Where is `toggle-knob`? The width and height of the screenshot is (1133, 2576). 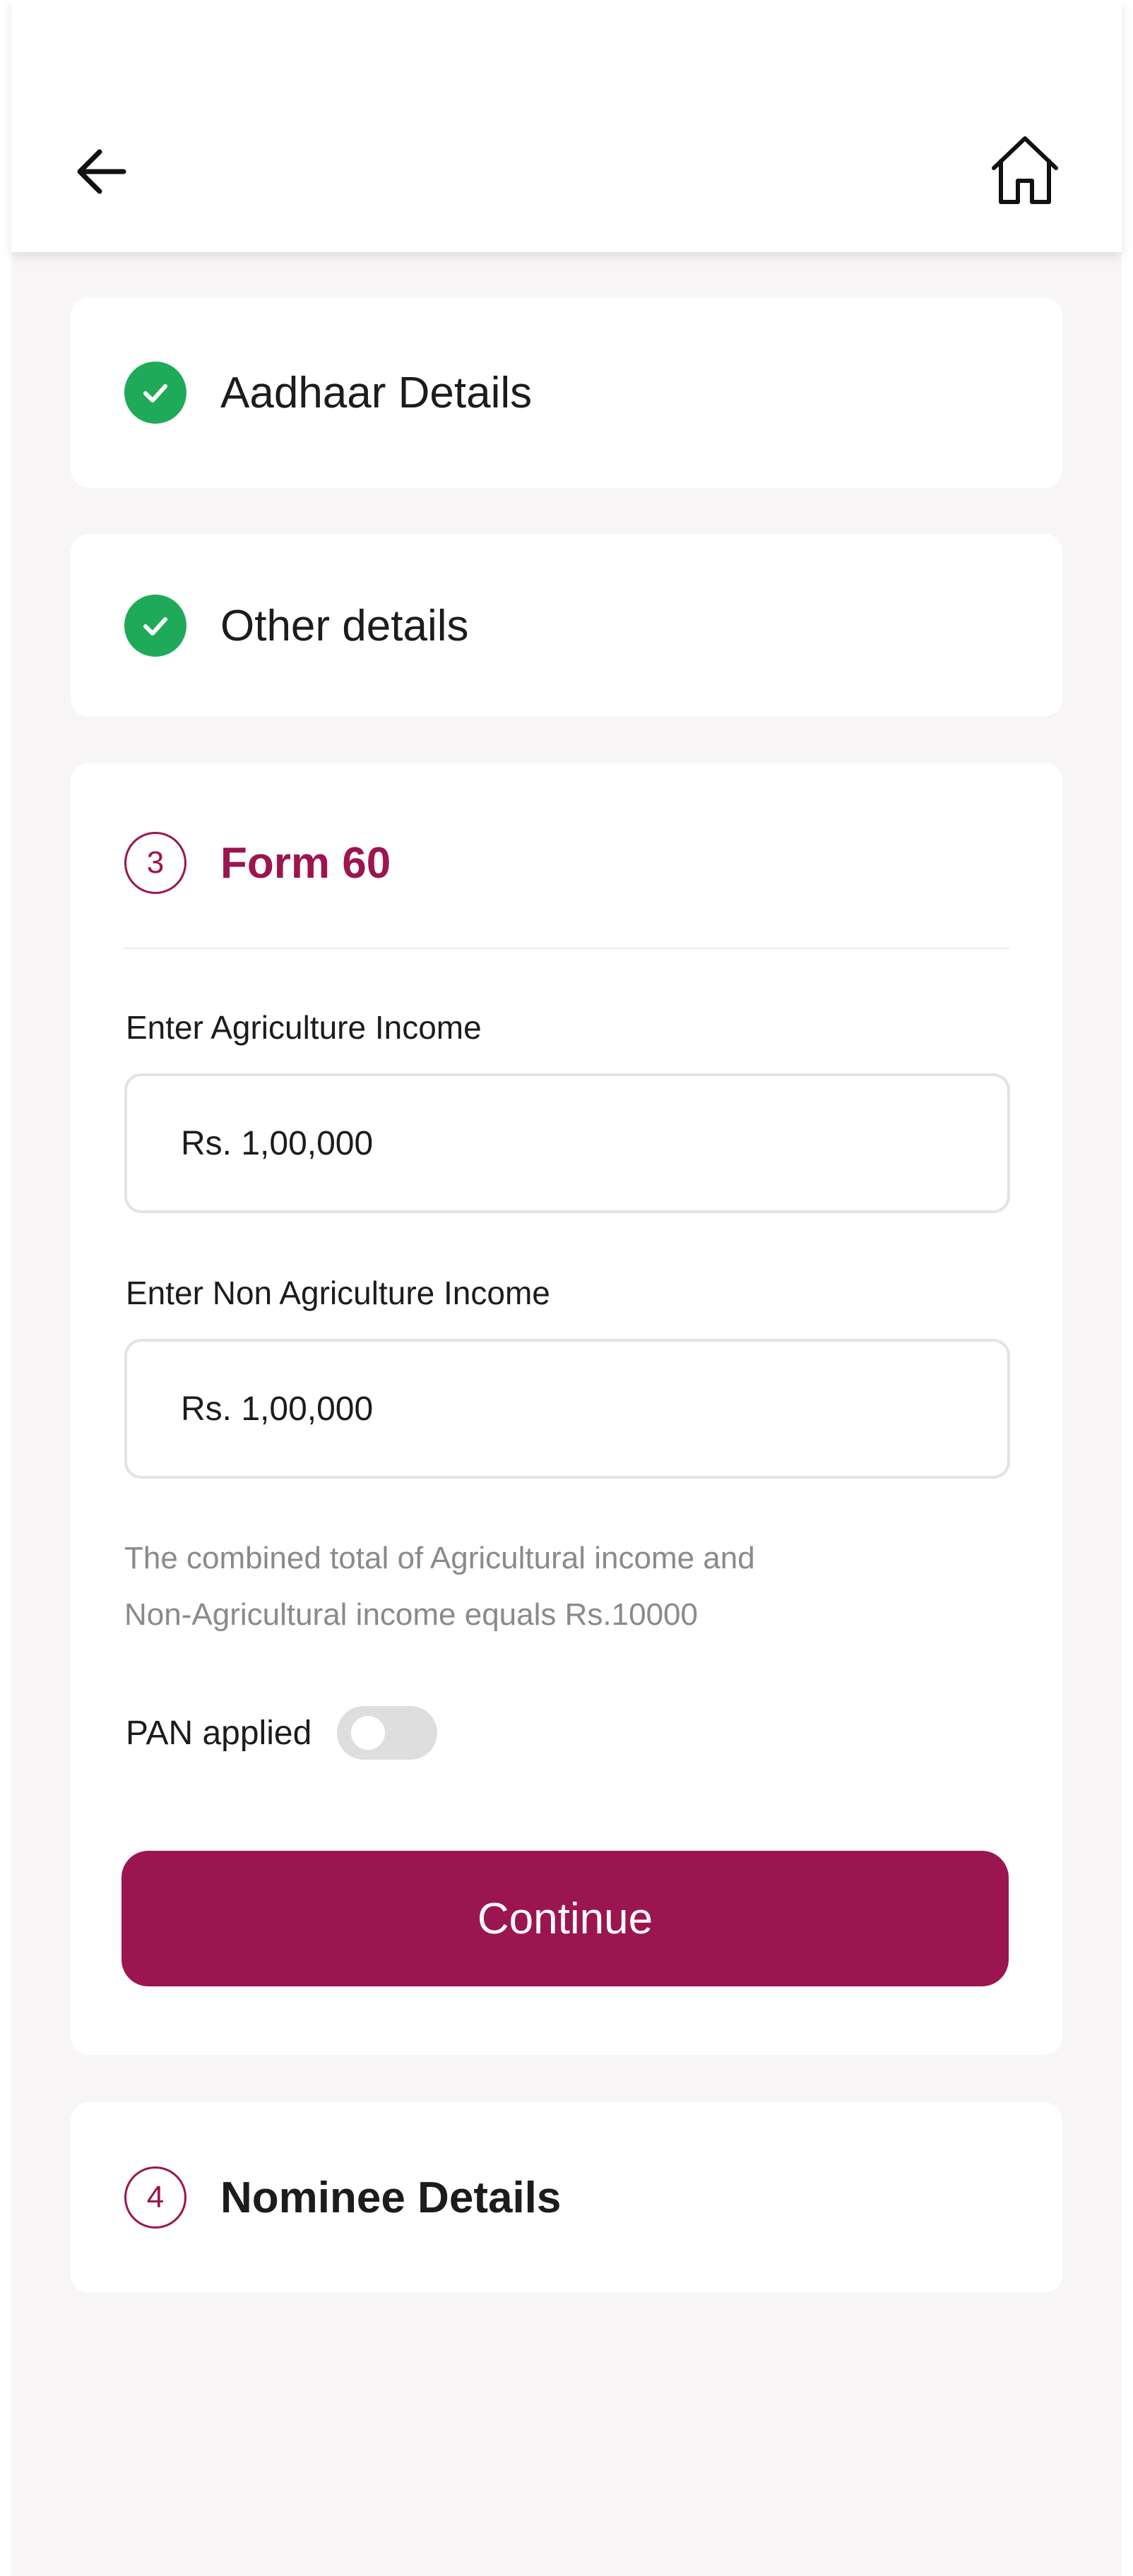
toggle-knob is located at coordinates (368, 1733).